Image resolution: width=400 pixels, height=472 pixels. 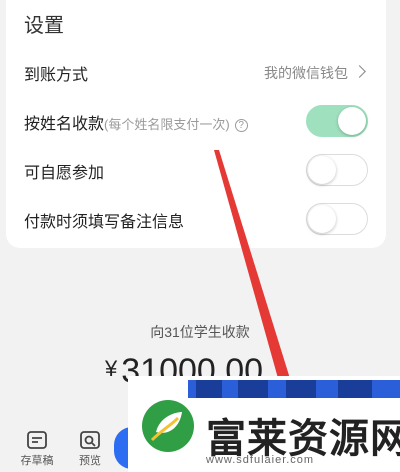 I want to click on settings-title: 设置, so click(x=44, y=26).